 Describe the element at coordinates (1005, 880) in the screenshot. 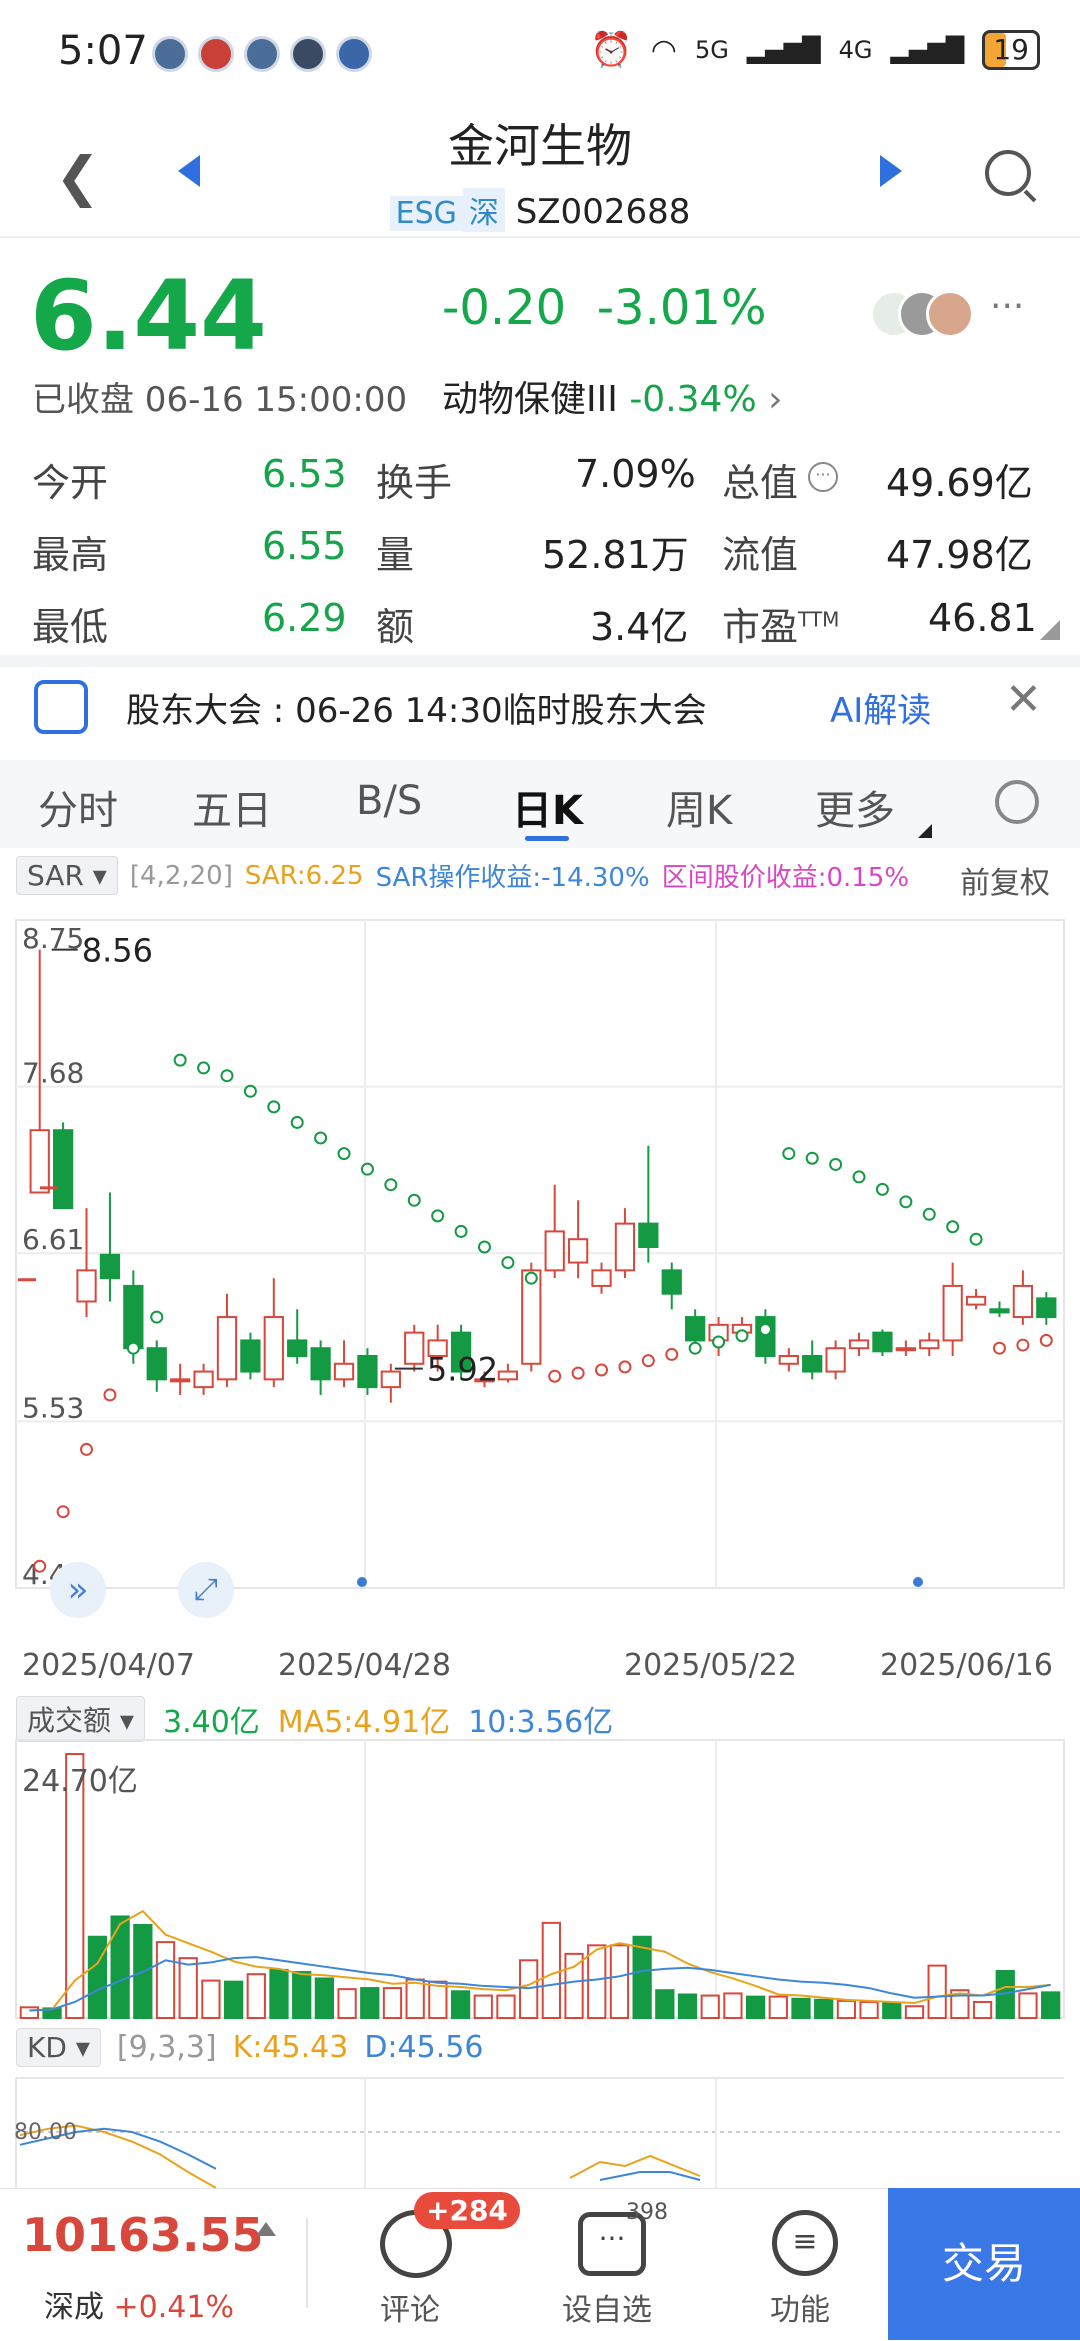

I see `adjust-mode: 前复权` at that location.